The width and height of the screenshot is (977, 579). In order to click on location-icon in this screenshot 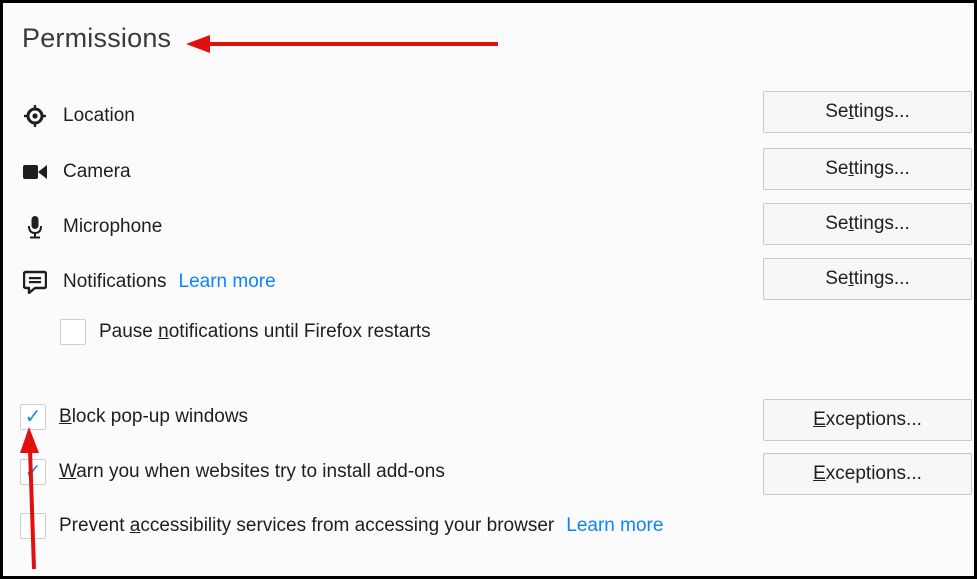, I will do `click(35, 116)`.